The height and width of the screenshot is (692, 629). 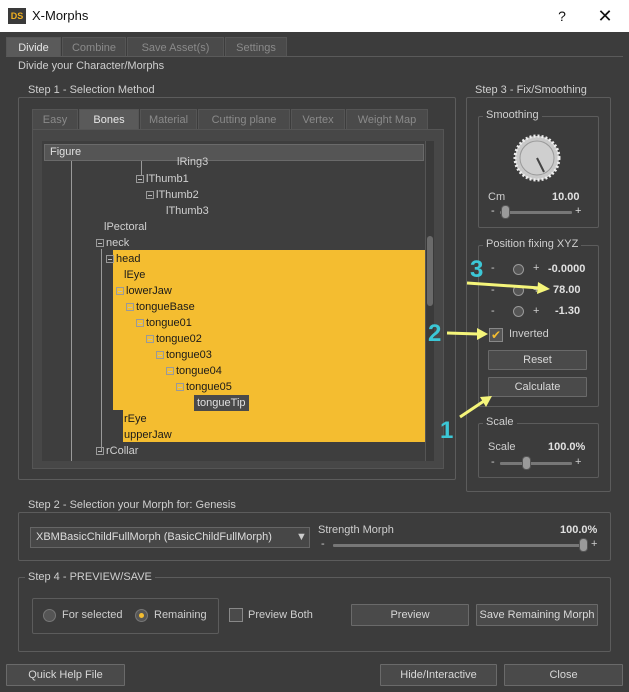 What do you see at coordinates (447, 430) in the screenshot?
I see `annotation-number-1: 1` at bounding box center [447, 430].